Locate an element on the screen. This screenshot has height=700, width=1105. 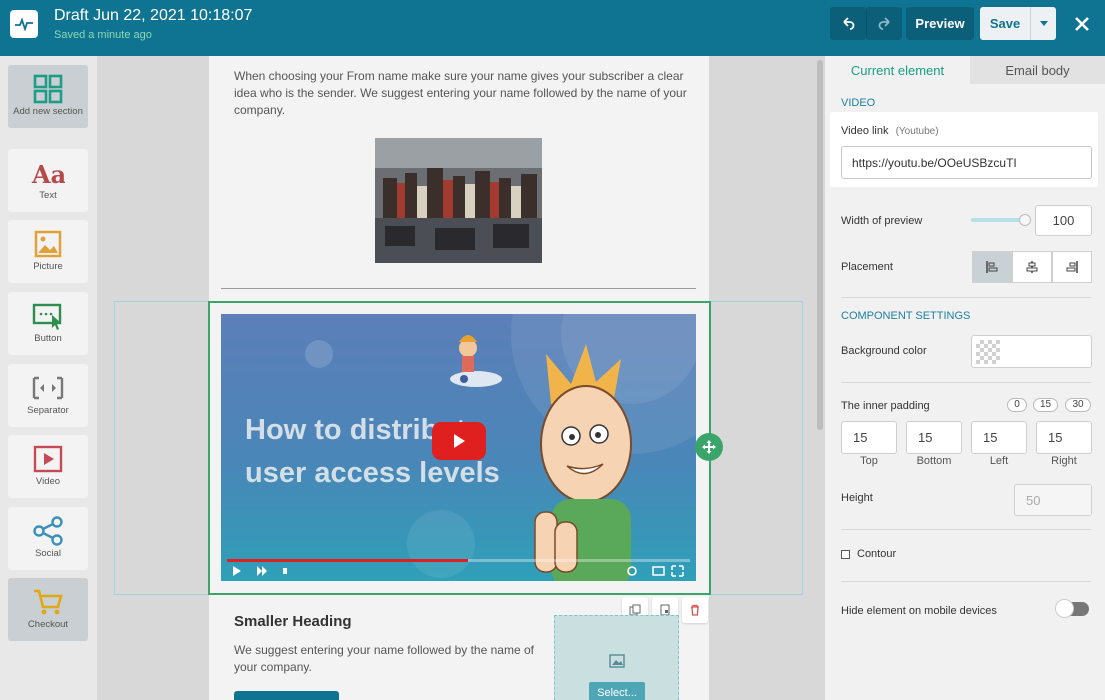
component-settings-title: COMPONENT SETTINGS is located at coordinates (906, 316).